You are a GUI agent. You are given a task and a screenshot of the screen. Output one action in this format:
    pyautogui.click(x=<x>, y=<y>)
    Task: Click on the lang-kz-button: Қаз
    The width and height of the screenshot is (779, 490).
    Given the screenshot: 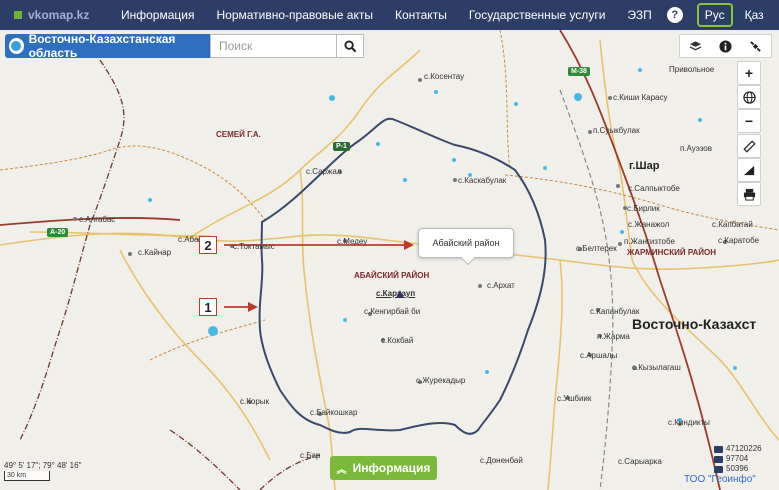 What is the action you would take?
    pyautogui.click(x=754, y=15)
    